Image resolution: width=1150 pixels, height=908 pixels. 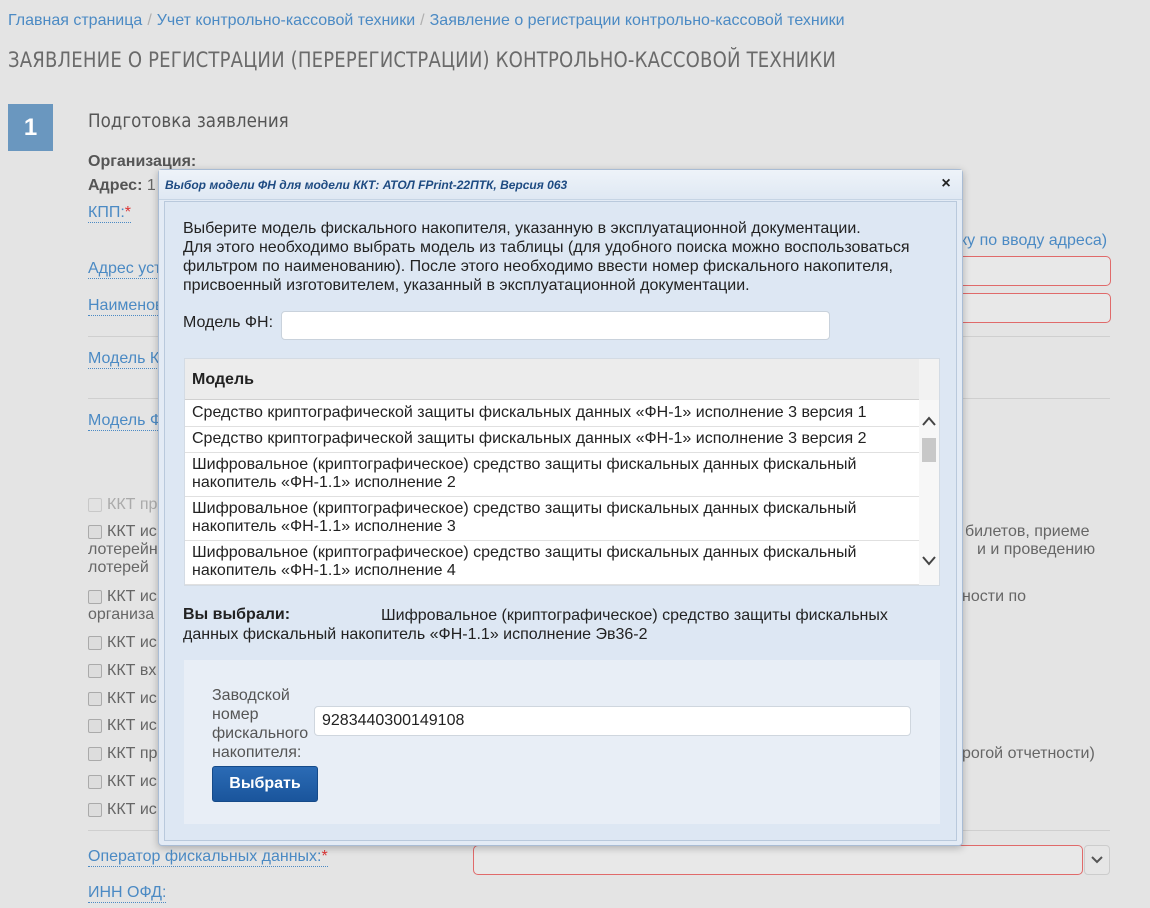 I want to click on select-button: Выбрать, so click(x=265, y=784).